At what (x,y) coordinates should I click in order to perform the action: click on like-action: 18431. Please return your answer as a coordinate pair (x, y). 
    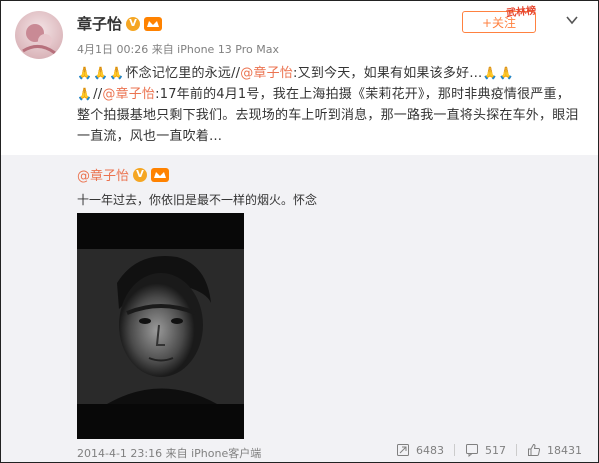
    Looking at the image, I should click on (554, 450).